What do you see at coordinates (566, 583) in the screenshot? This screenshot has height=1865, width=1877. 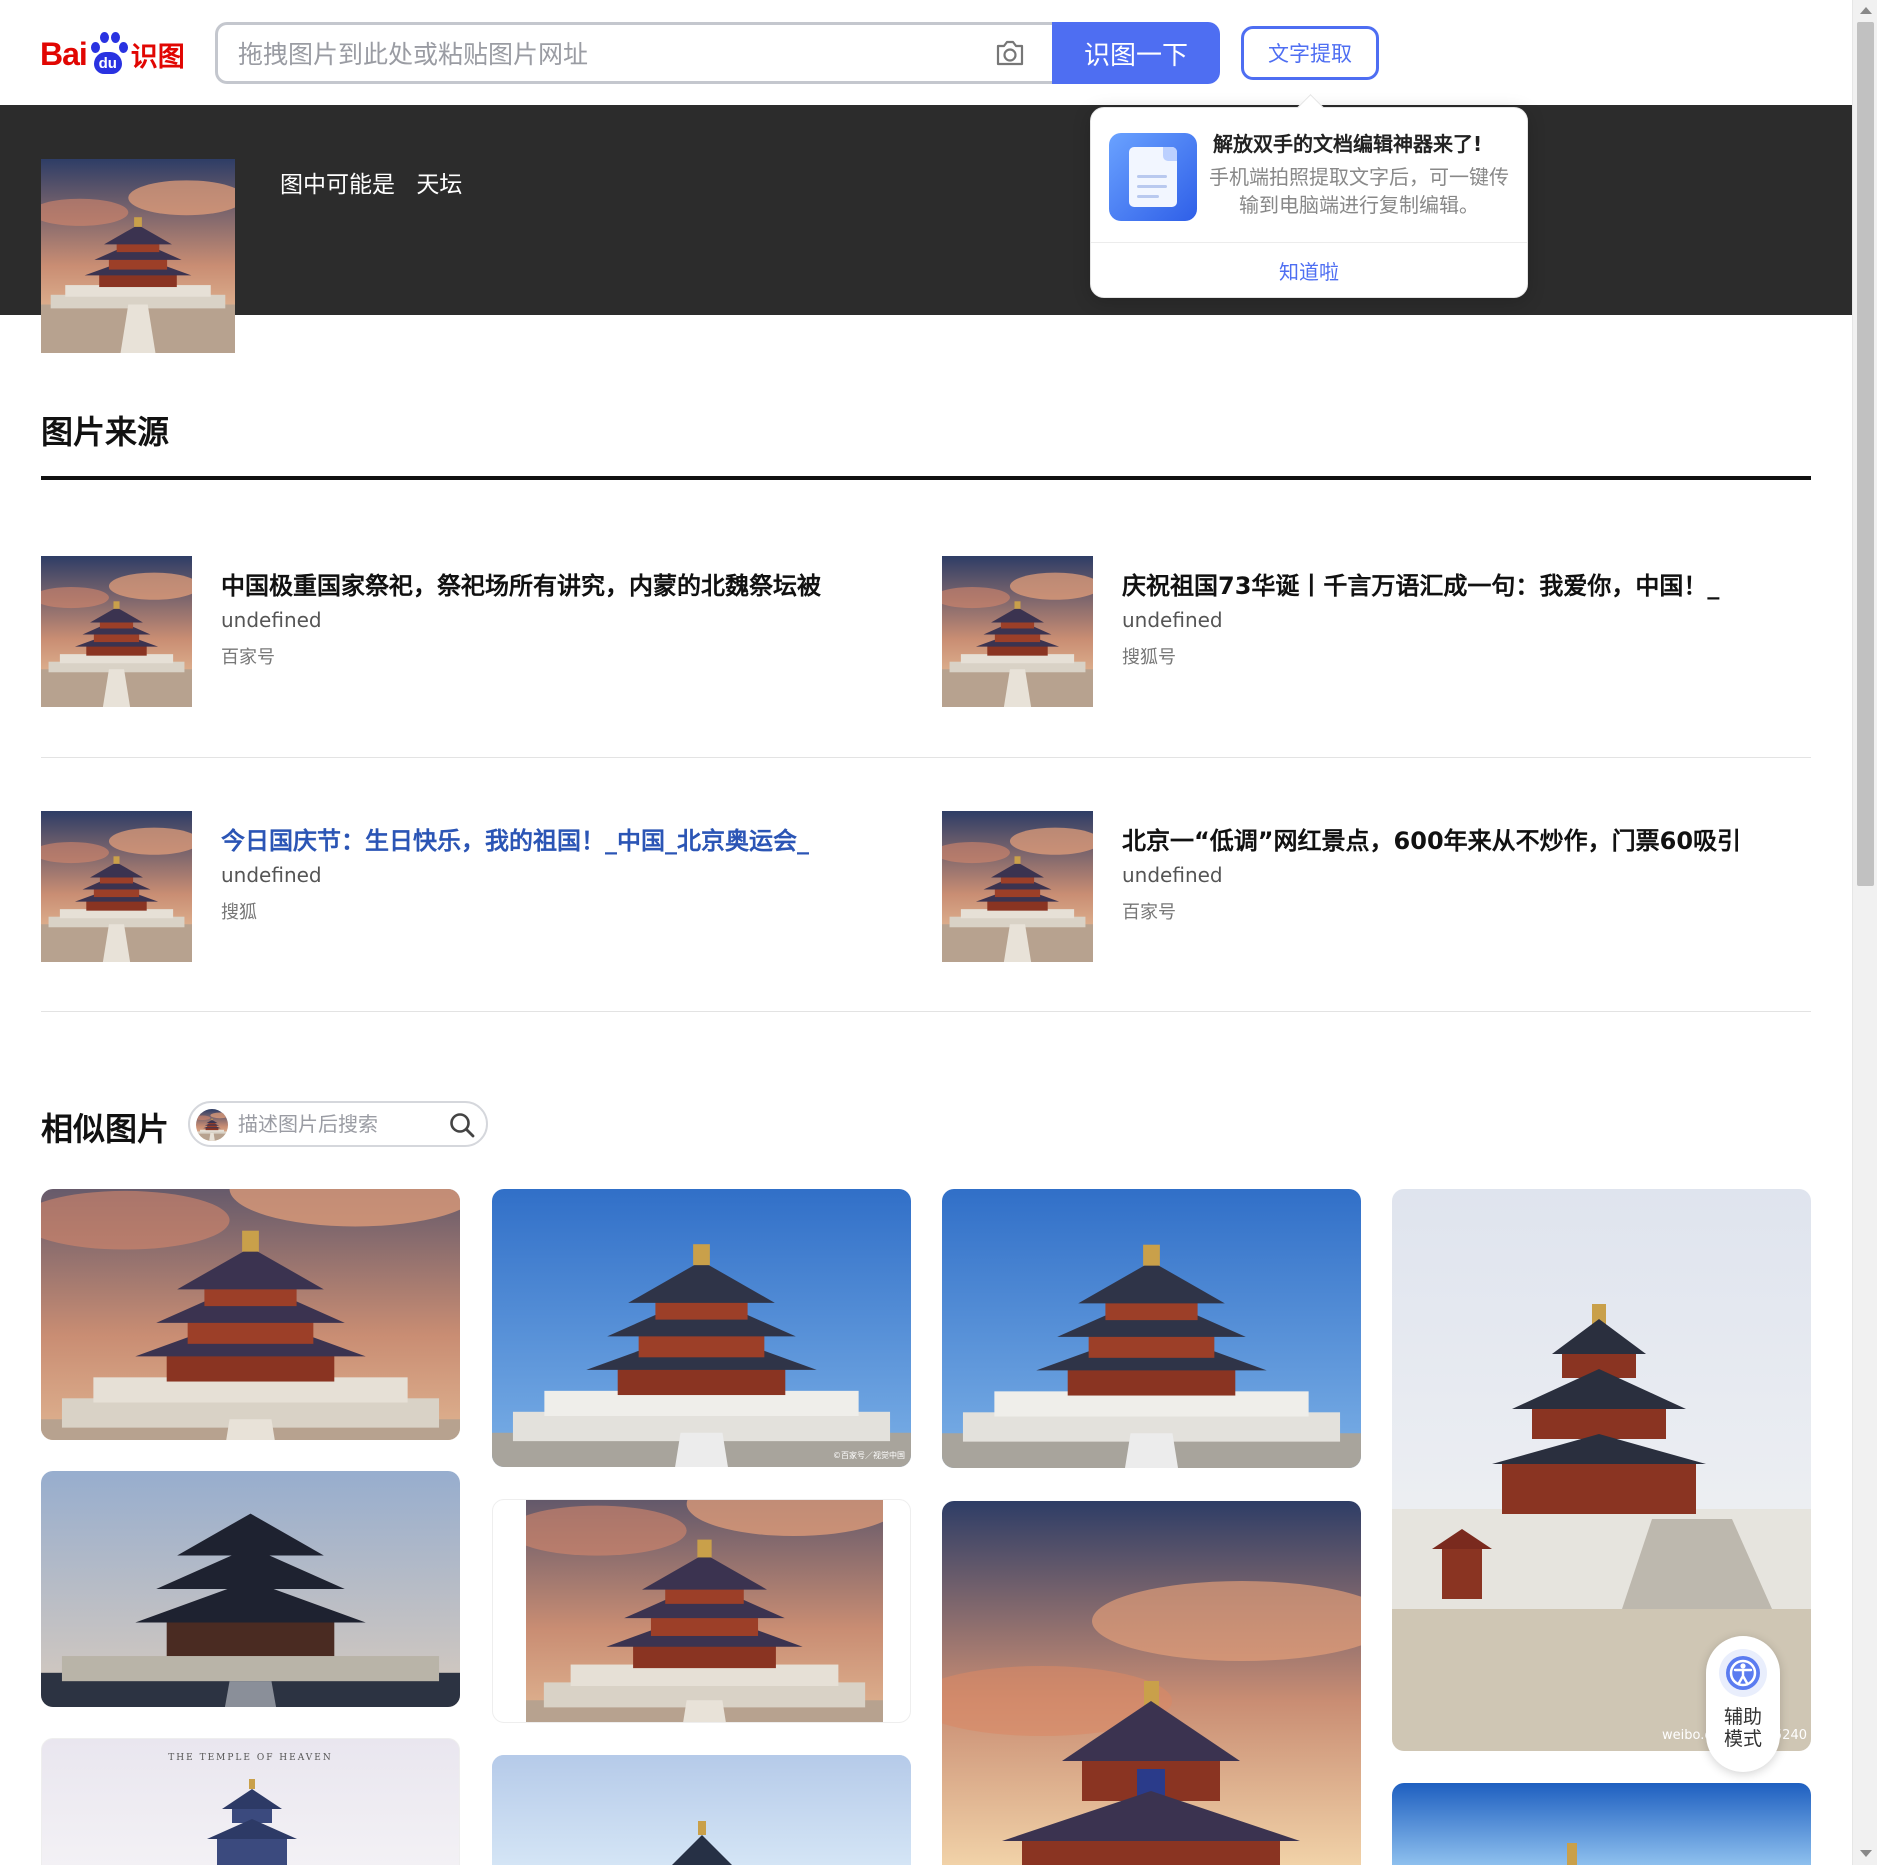 I see `source-title: 中国极重国家祭祀，祭祀场所有讲究，内蒙的北魏祭坛被` at bounding box center [566, 583].